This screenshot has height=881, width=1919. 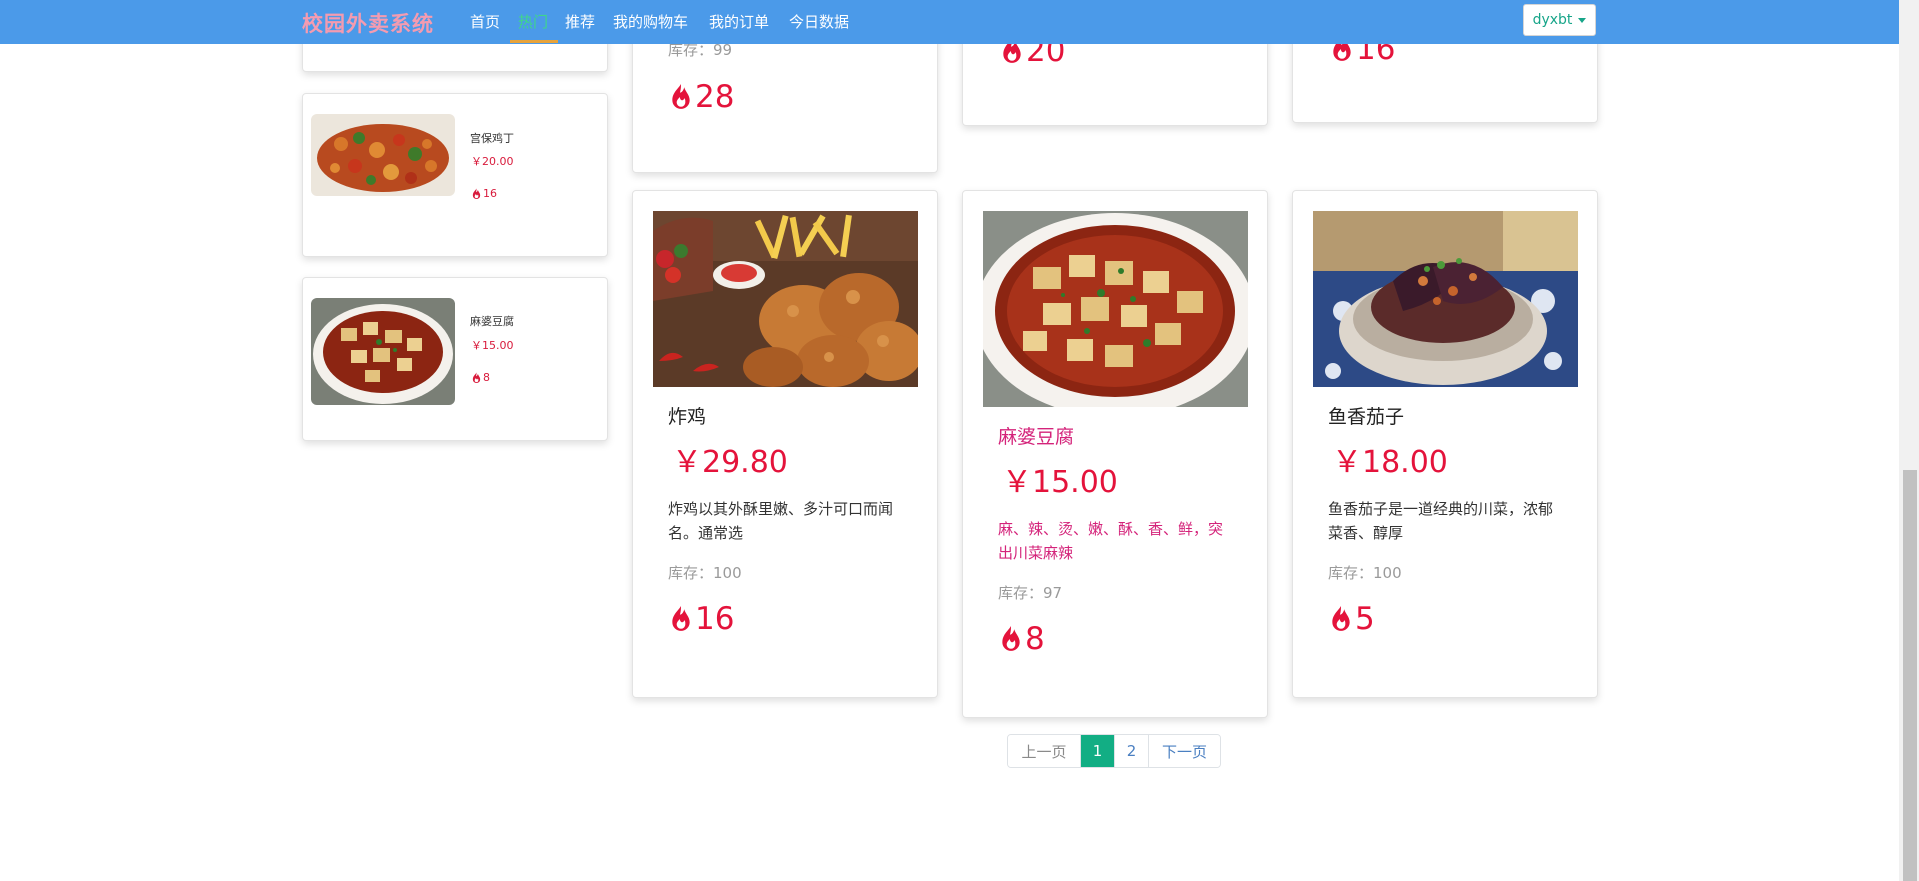 I want to click on scrollbar-thumb, so click(x=1910, y=675).